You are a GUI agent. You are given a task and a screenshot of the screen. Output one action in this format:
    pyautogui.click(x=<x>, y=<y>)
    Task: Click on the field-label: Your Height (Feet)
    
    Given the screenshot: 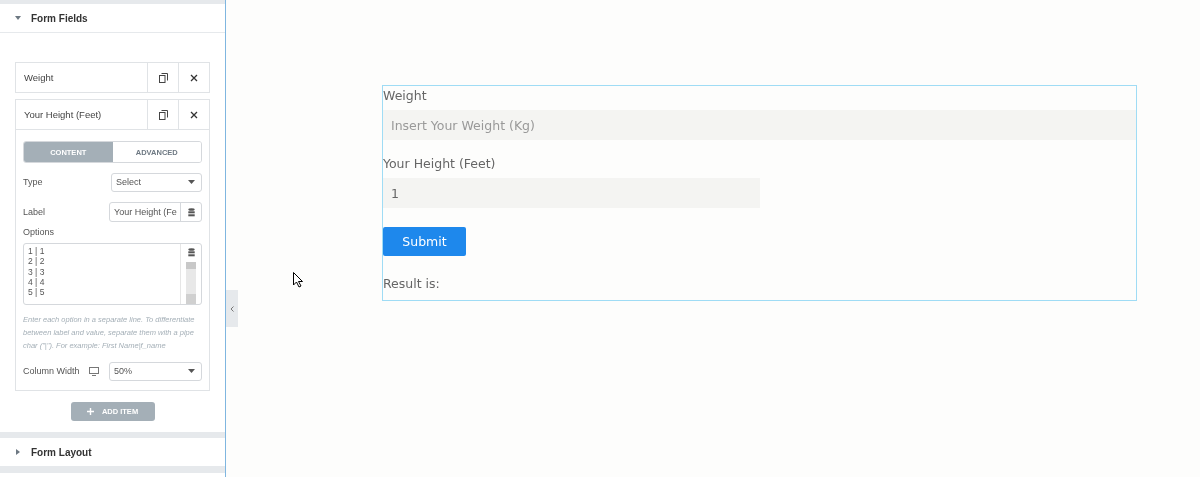 What is the action you would take?
    pyautogui.click(x=440, y=164)
    